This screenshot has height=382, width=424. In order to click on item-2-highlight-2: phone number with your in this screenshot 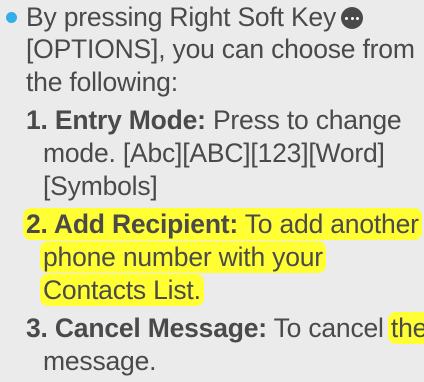, I will do `click(183, 257)`.